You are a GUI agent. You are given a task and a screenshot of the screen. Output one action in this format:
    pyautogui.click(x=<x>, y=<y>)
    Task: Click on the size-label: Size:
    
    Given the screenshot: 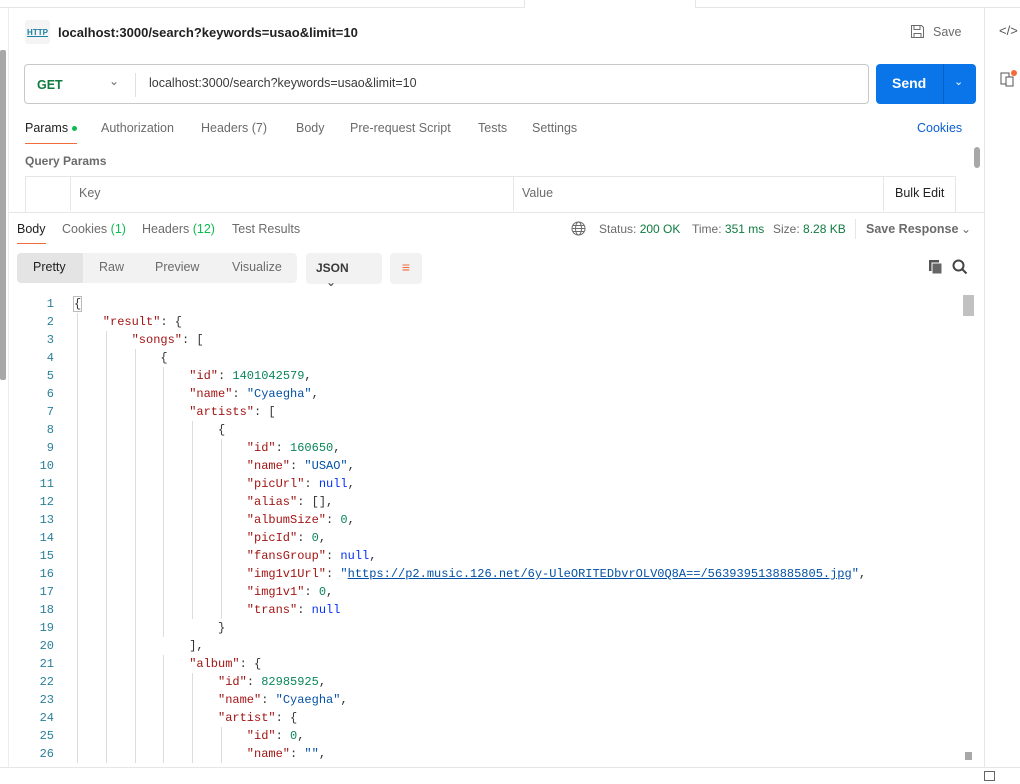 What is the action you would take?
    pyautogui.click(x=786, y=229)
    